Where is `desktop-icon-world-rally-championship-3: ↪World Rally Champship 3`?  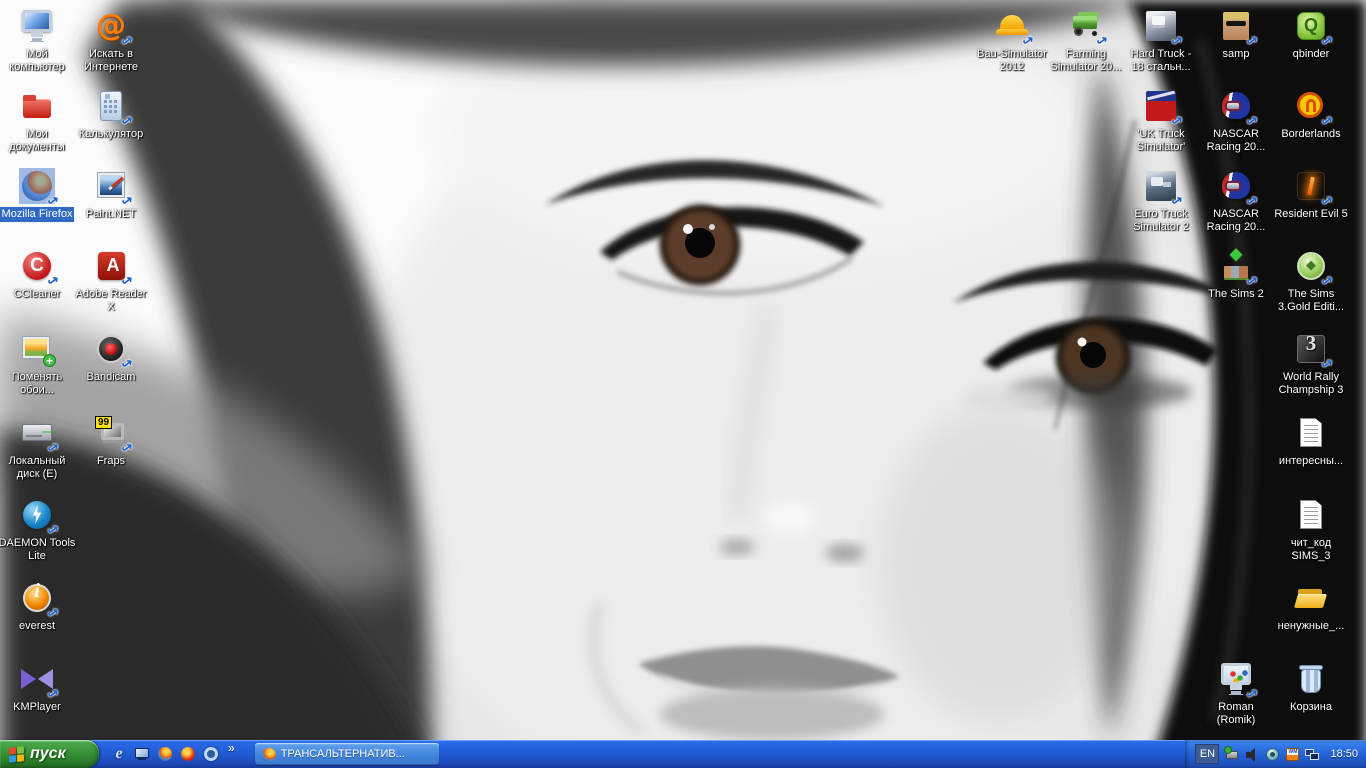 desktop-icon-world-rally-championship-3: ↪World Rally Champship 3 is located at coordinates (1311, 364).